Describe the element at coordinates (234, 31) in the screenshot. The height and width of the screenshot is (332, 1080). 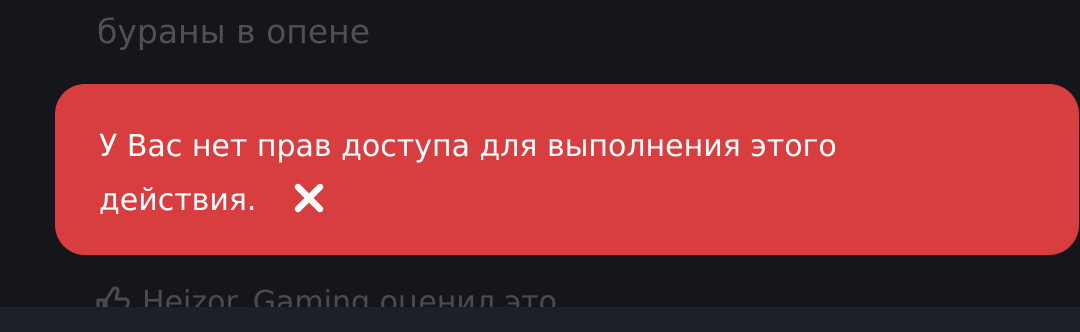
I see `comment-text: бураны в опене` at that location.